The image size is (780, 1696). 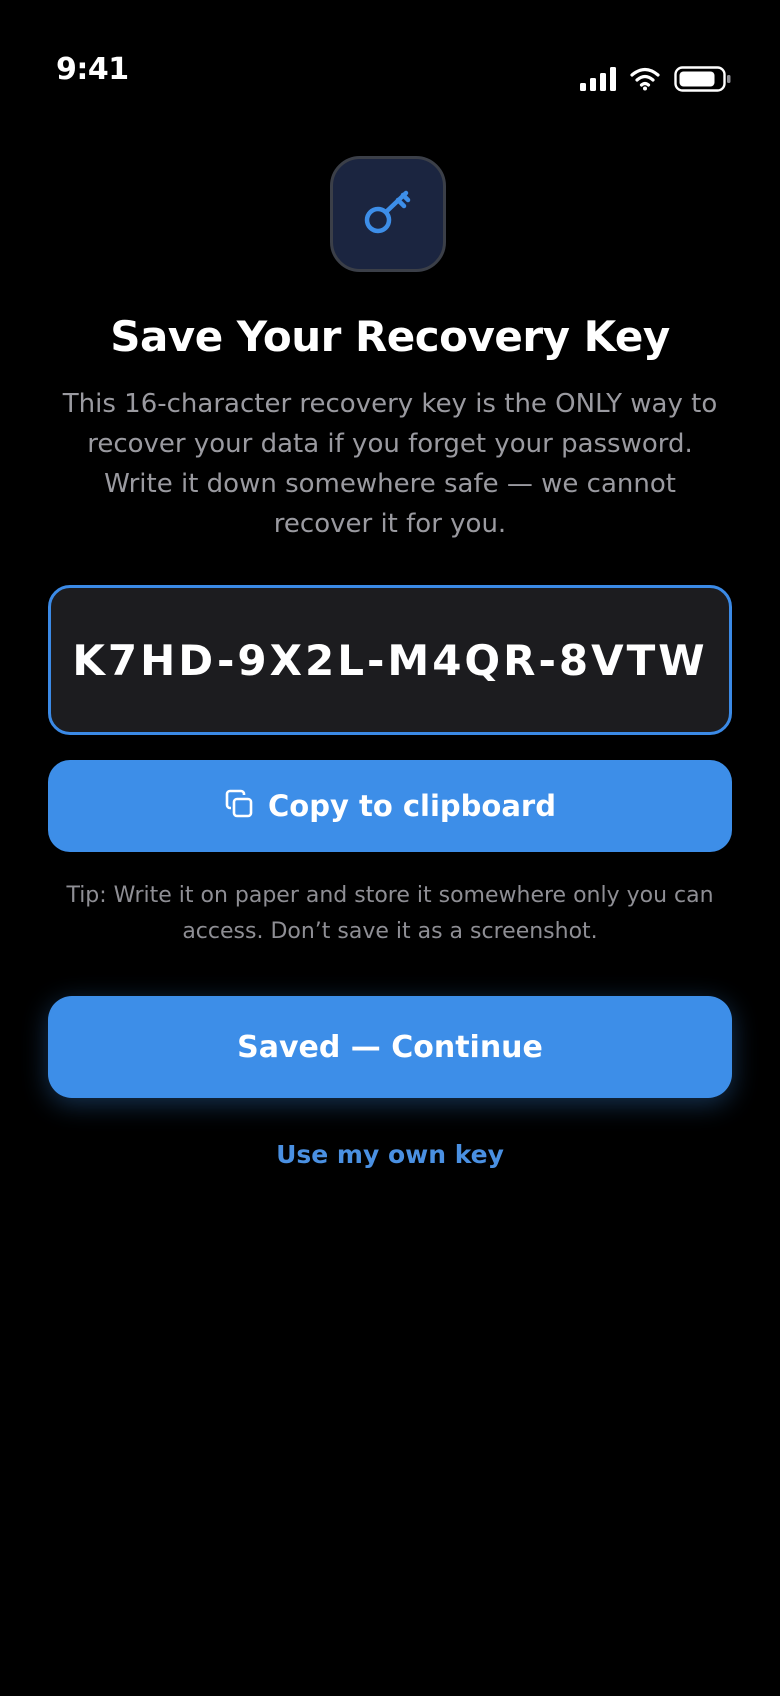 I want to click on recovery-key-box: K7HD-9X2L-M4QR-8VTW, so click(x=390, y=660).